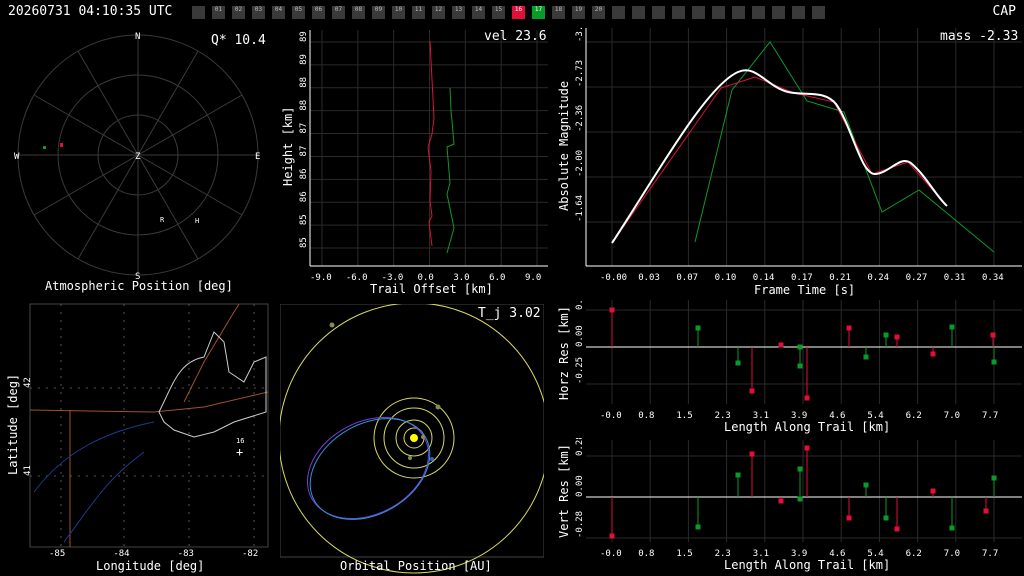 This screenshot has width=1024, height=576. I want to click on compass-n: N, so click(137, 37).